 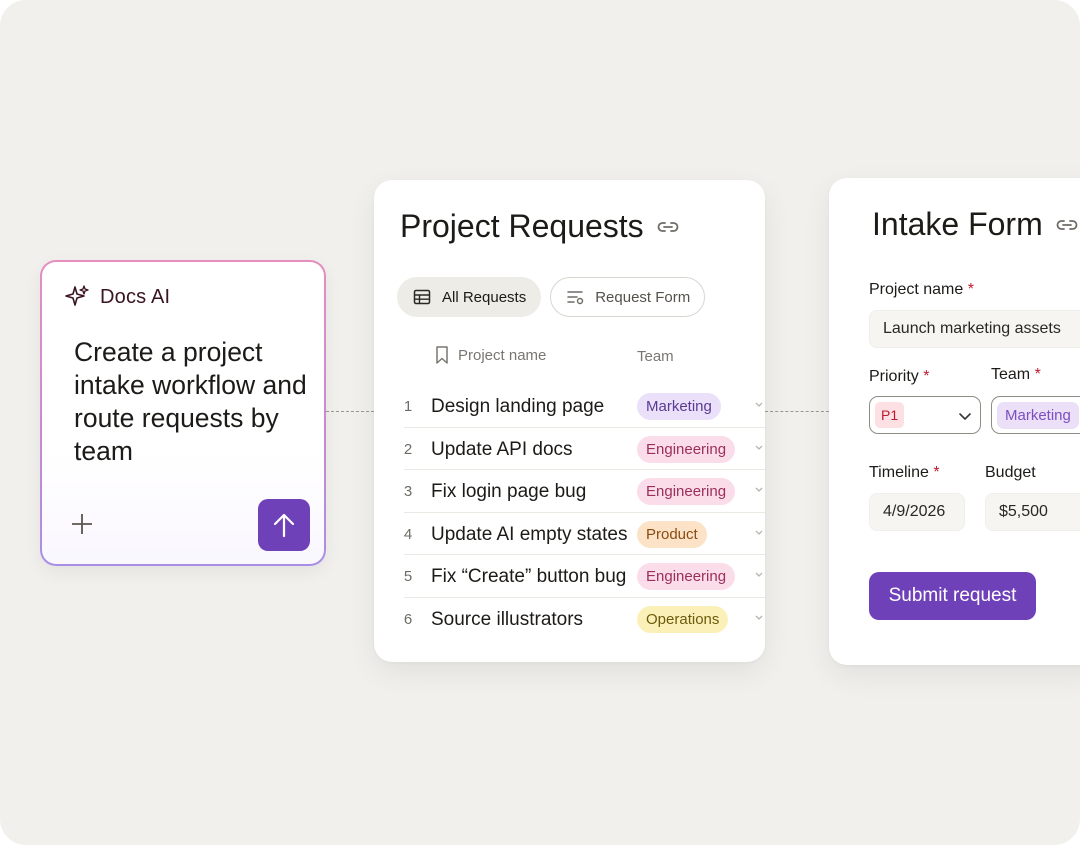 I want to click on table-row: 4 Update AI empty states Product, so click(x=569, y=534).